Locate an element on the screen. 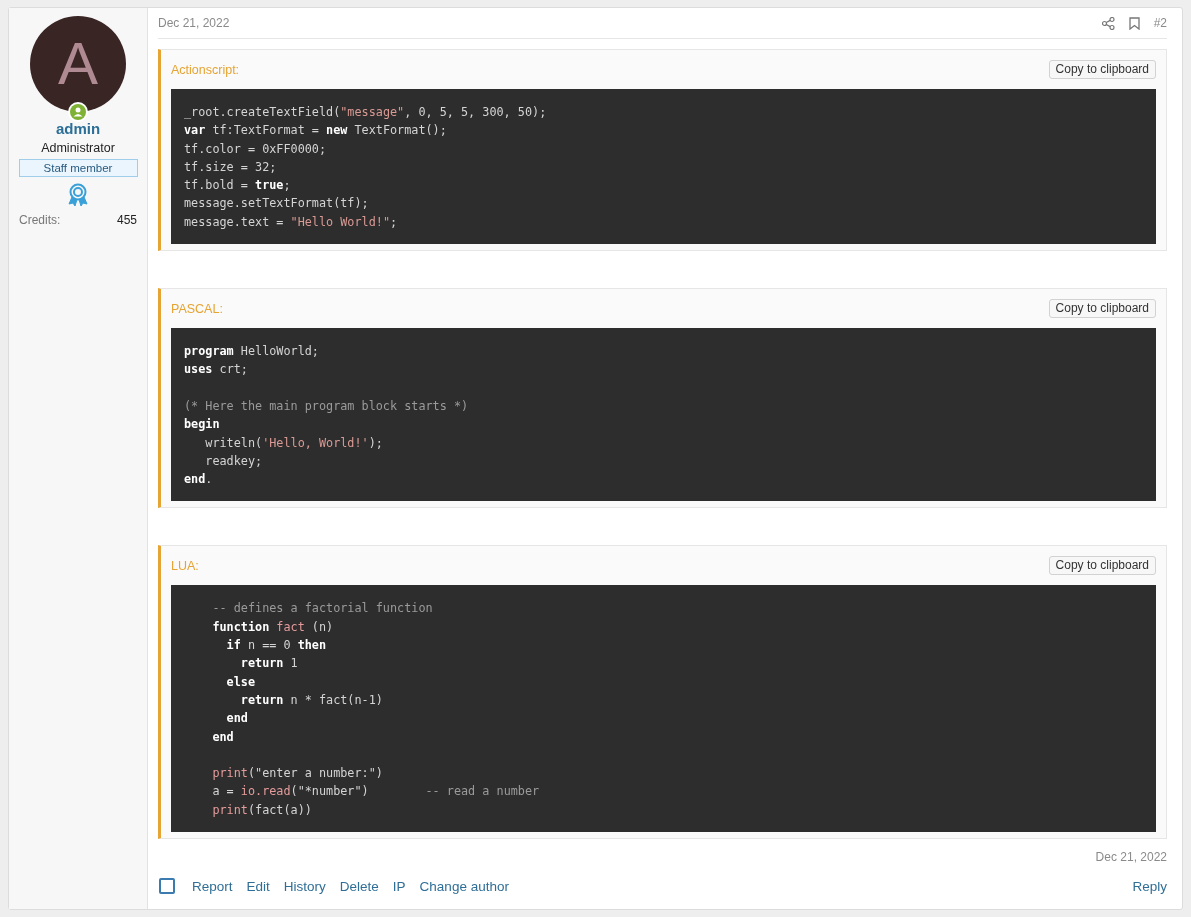 The width and height of the screenshot is (1191, 917). avatar: A is located at coordinates (78, 64).